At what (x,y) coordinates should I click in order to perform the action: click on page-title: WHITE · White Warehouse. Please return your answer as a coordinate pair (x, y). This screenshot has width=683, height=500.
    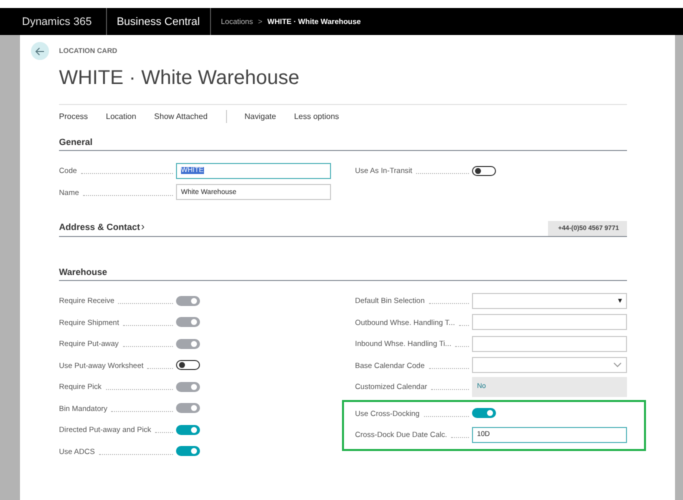
    Looking at the image, I should click on (179, 79).